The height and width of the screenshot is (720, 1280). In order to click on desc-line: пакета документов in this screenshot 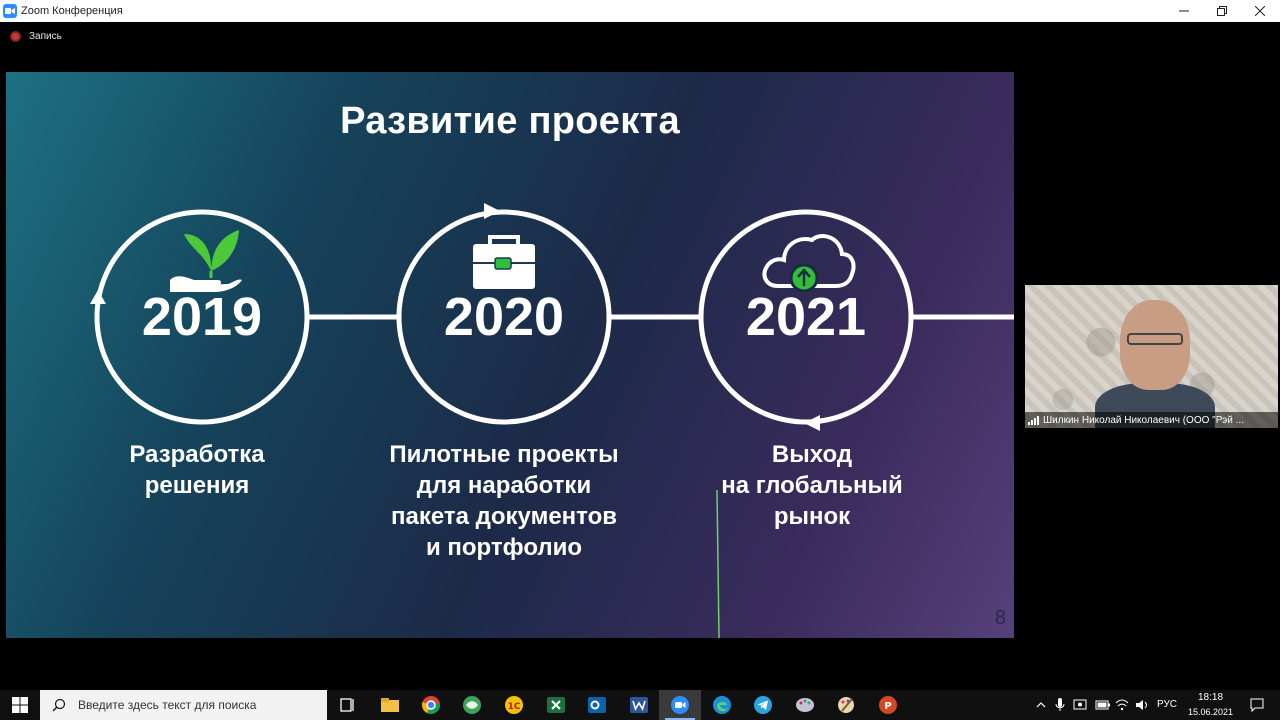, I will do `click(504, 516)`.